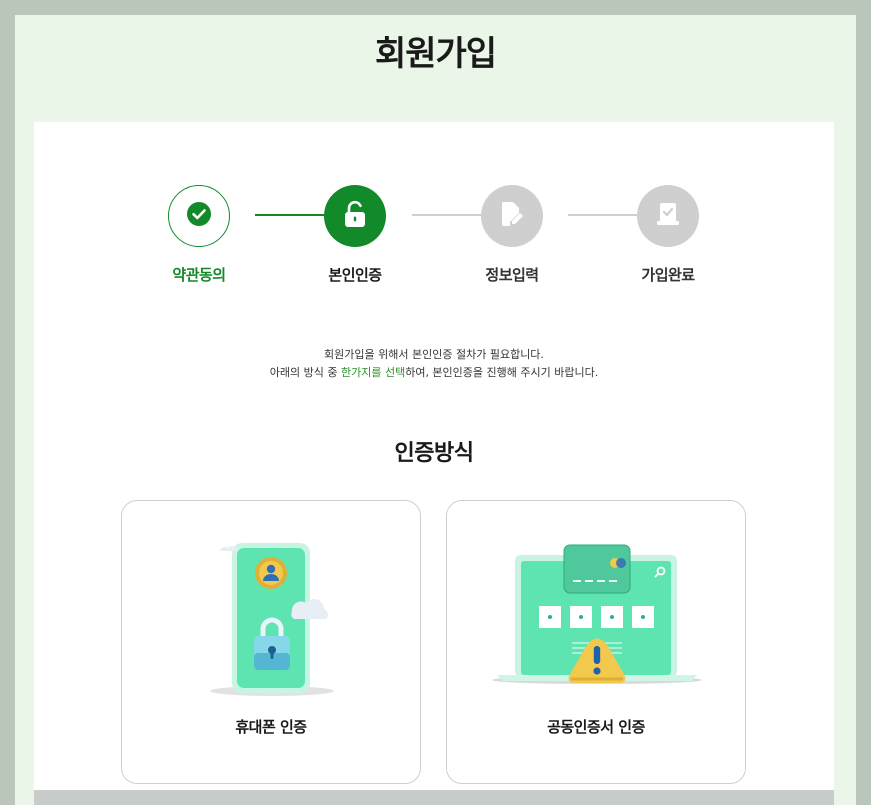  I want to click on step-info-circle, so click(512, 216).